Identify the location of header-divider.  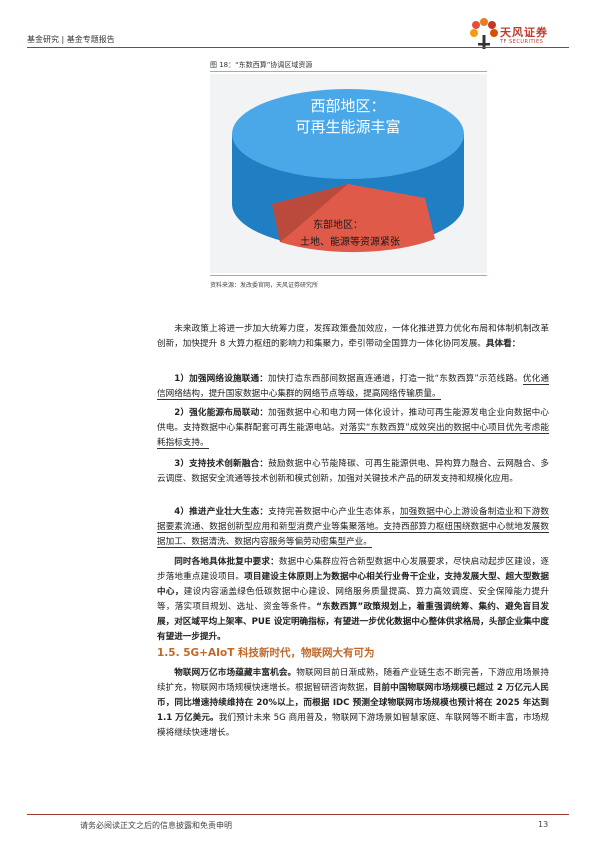
(298, 47).